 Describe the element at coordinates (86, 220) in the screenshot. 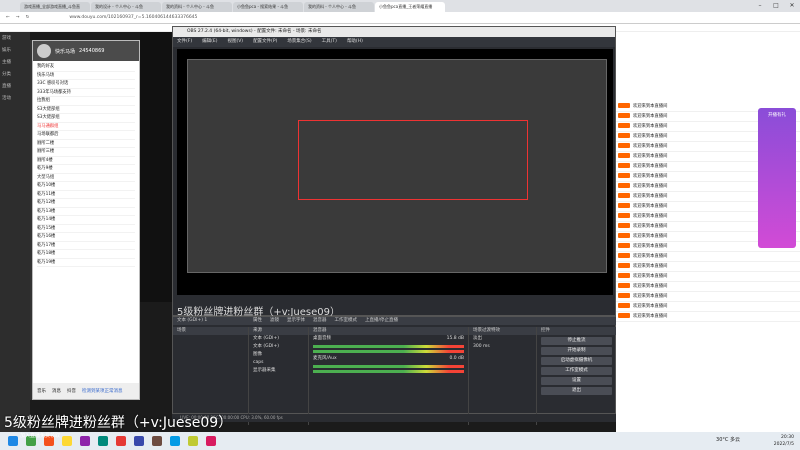

I see `list-item: 乾乃14楼` at that location.